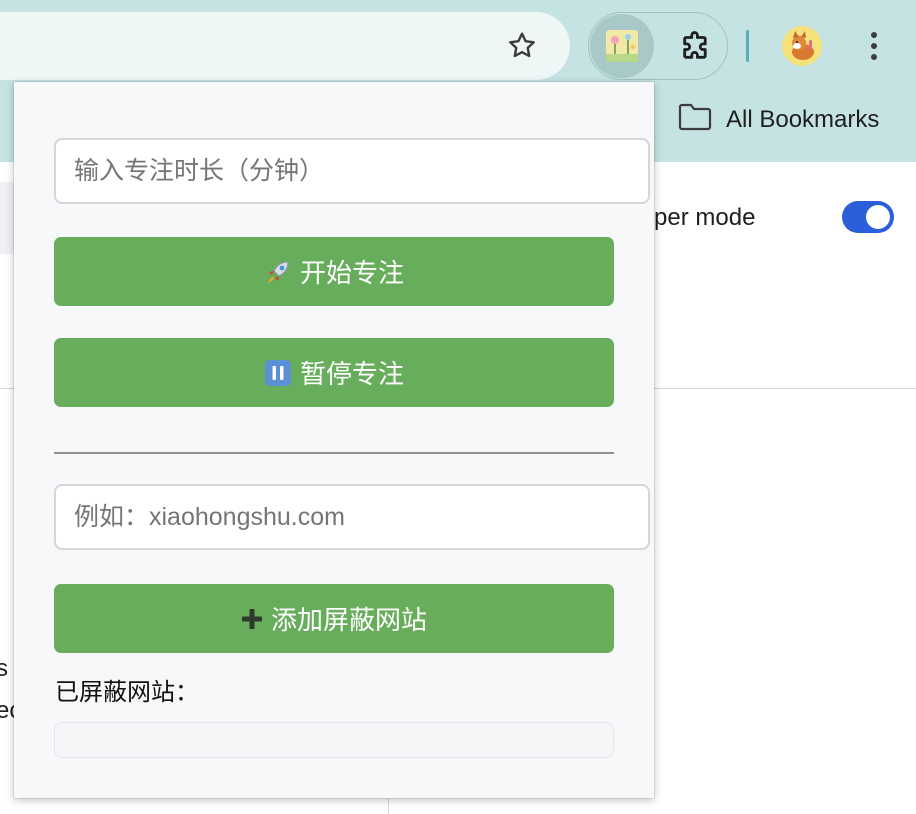  Describe the element at coordinates (388, 806) in the screenshot. I see `page-divider-vertical` at that location.